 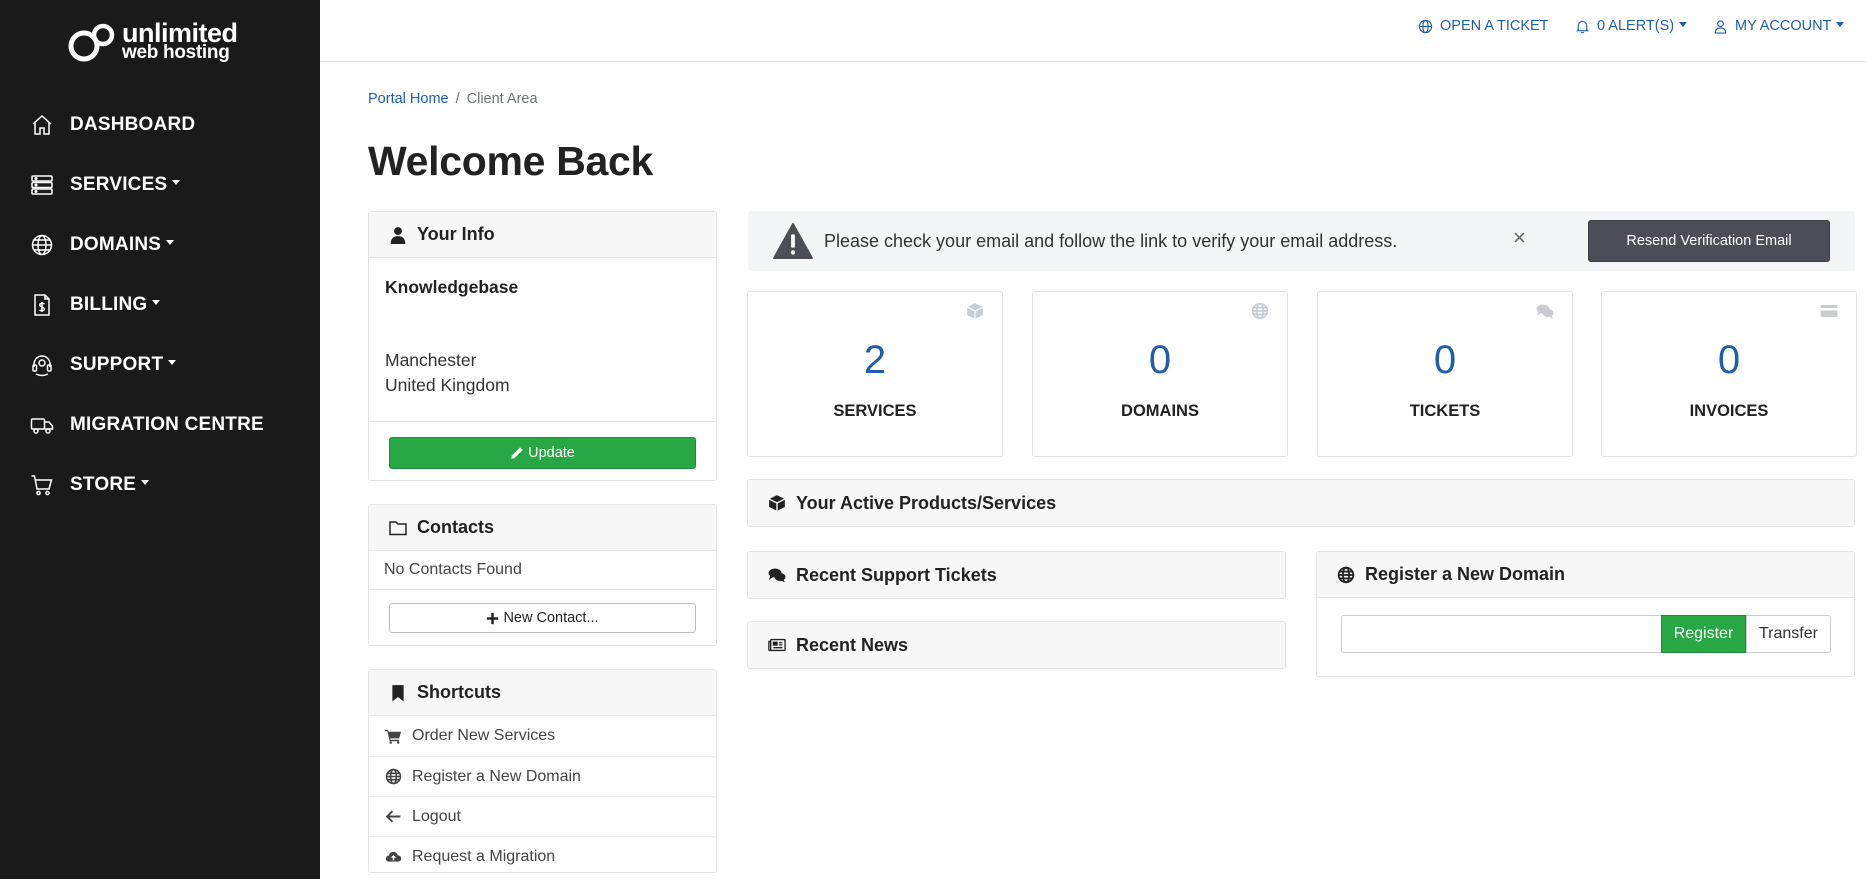 I want to click on alerts-dropdown: 0 ALERT(S), so click(x=1631, y=26).